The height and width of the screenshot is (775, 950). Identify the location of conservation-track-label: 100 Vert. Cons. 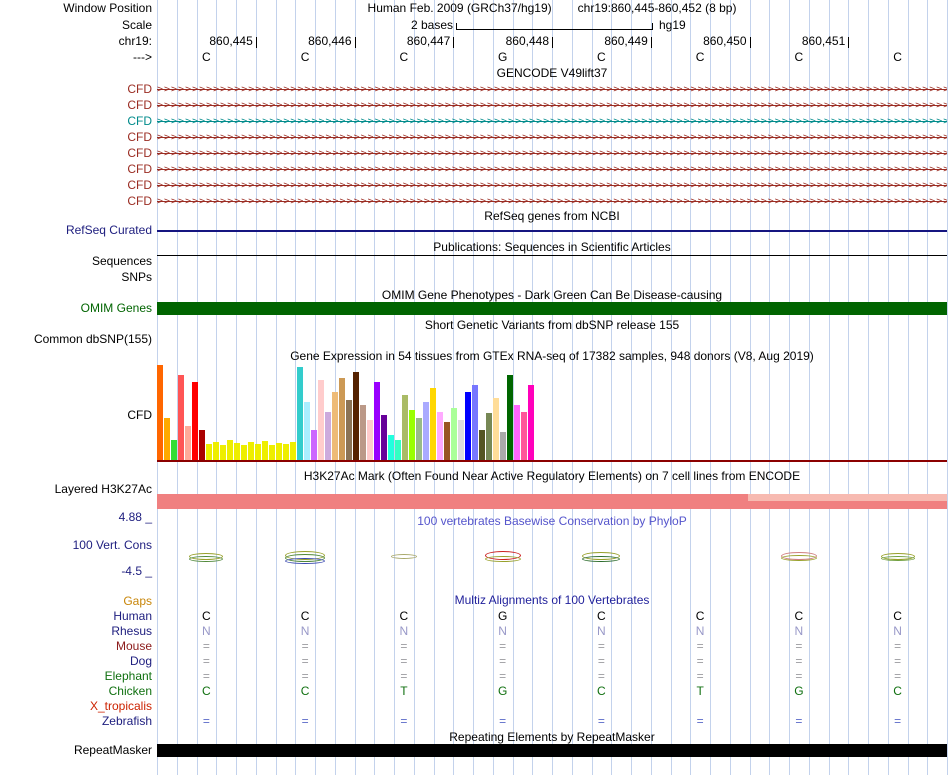
(76, 545).